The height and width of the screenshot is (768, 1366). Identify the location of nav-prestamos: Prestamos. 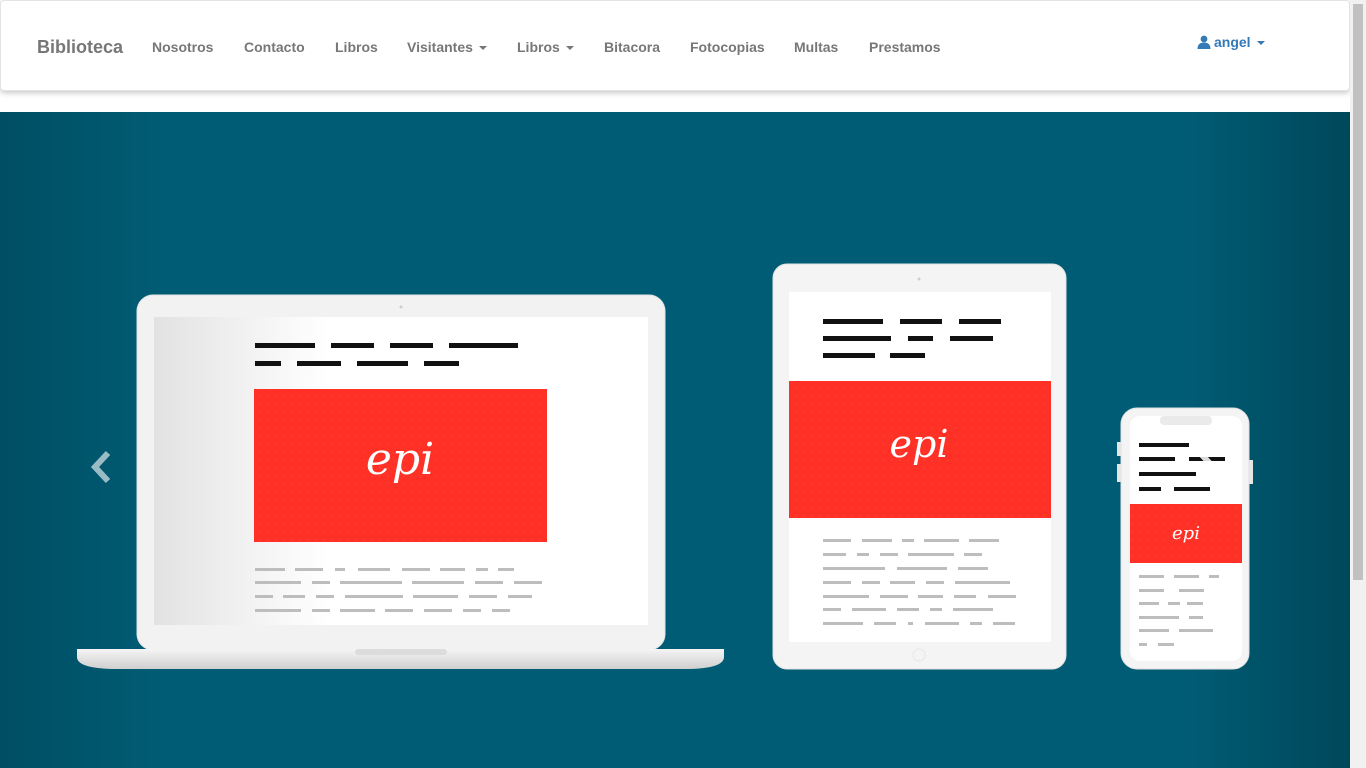
(905, 47).